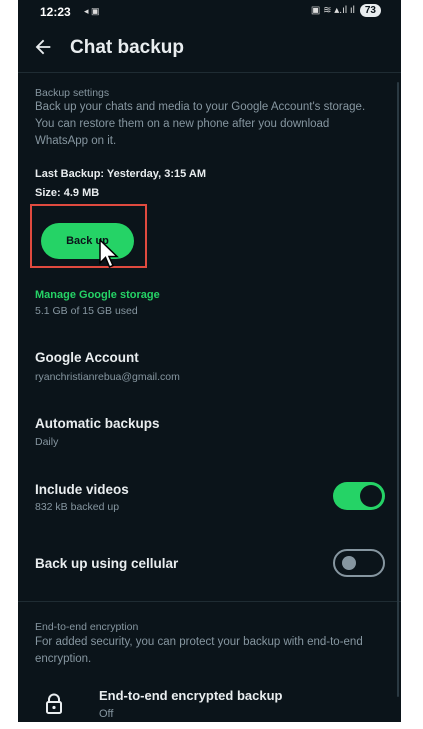  I want to click on google-account-email: ryanchristianrebua@gmail.com, so click(107, 377).